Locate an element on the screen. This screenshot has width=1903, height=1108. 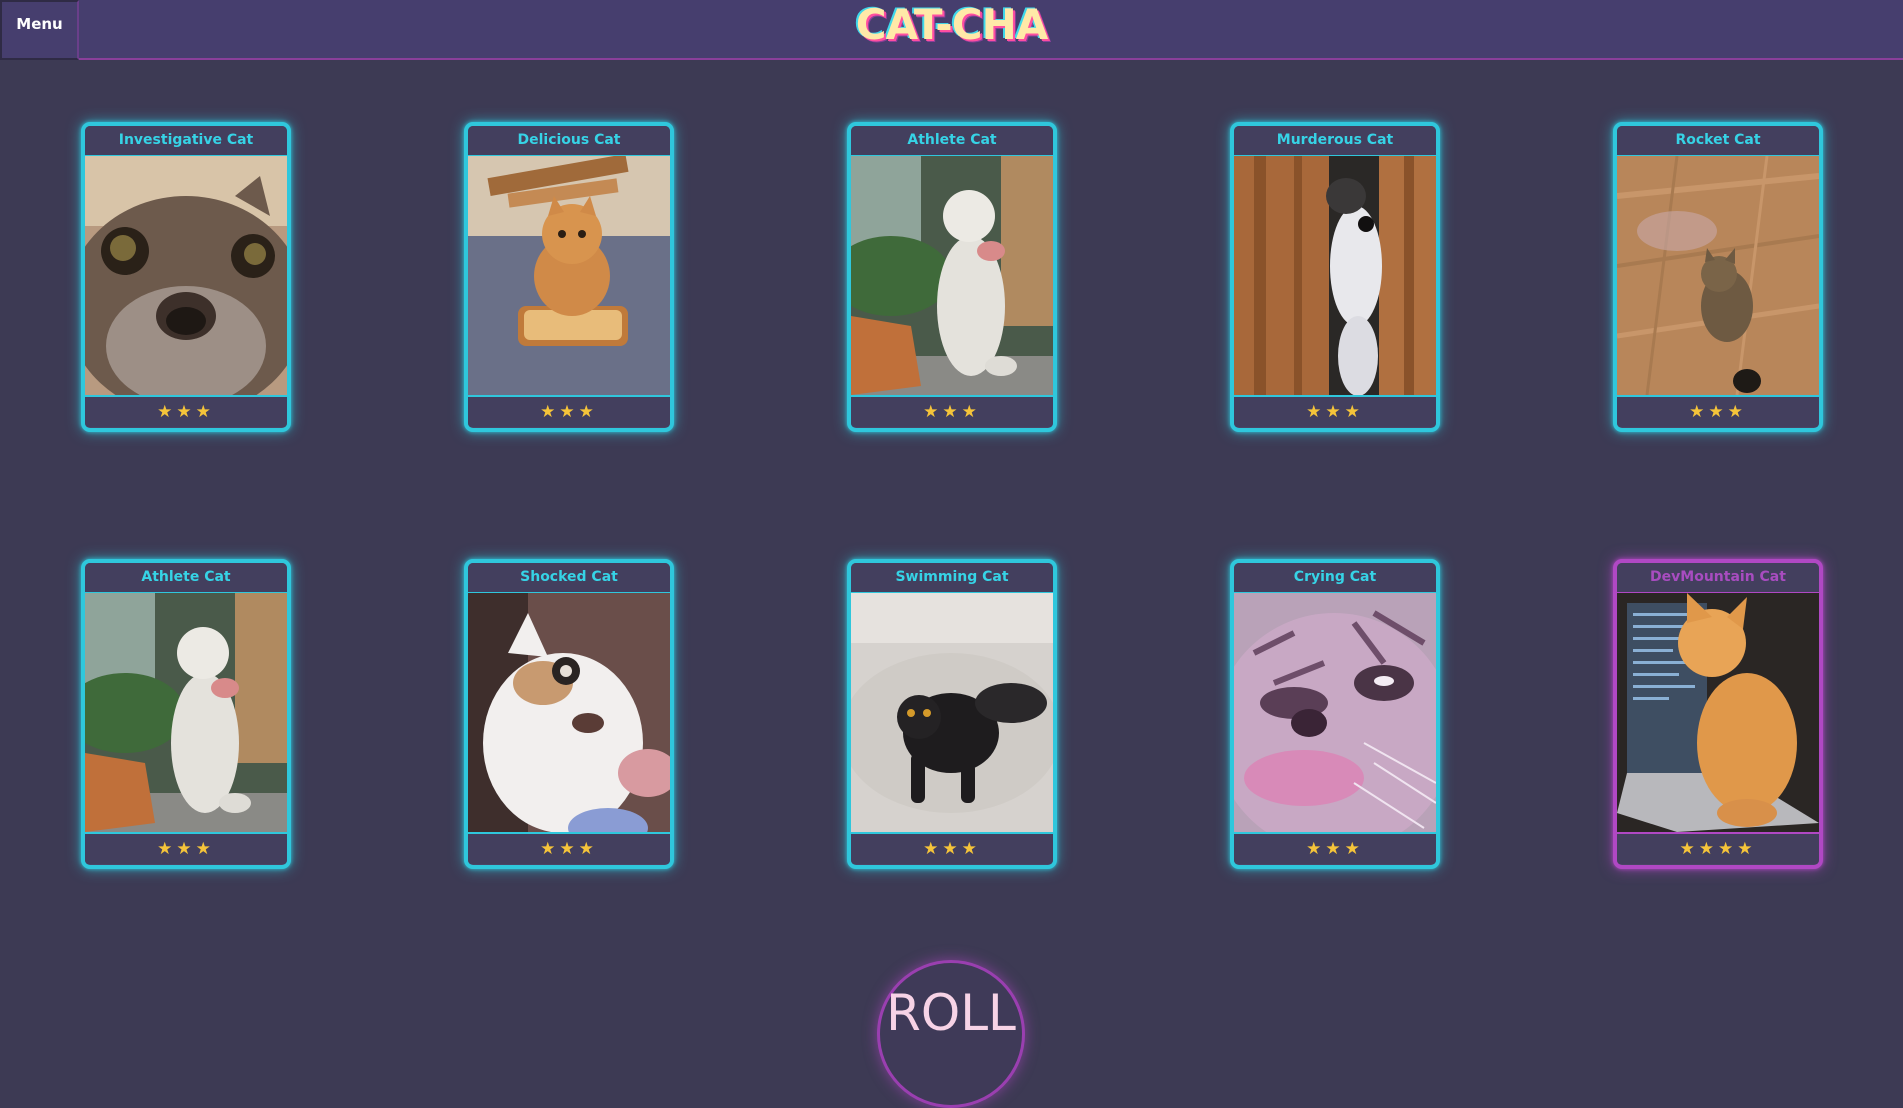
cat-card: Delicious Cat ★★★ is located at coordinates (569, 277).